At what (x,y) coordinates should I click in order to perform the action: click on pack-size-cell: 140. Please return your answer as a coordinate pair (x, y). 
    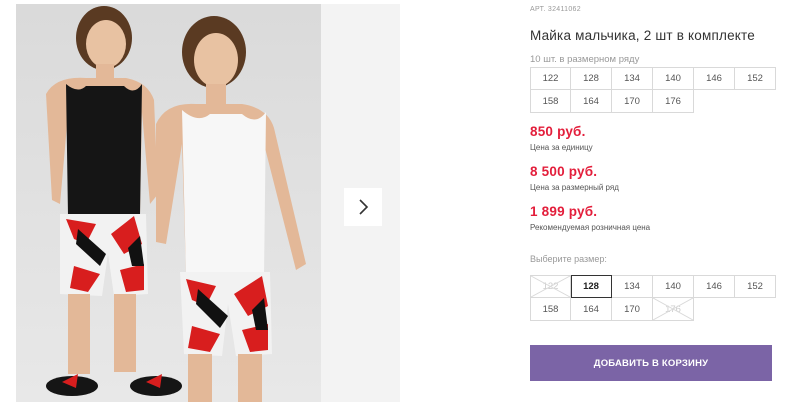
    Looking at the image, I should click on (673, 78).